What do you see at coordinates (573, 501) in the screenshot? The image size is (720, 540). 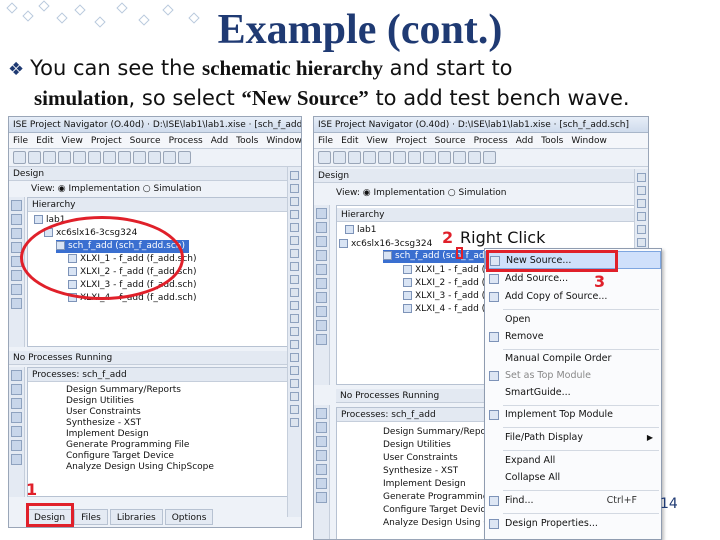 I see `menu-item-find: Find... Ctrl+F` at bounding box center [573, 501].